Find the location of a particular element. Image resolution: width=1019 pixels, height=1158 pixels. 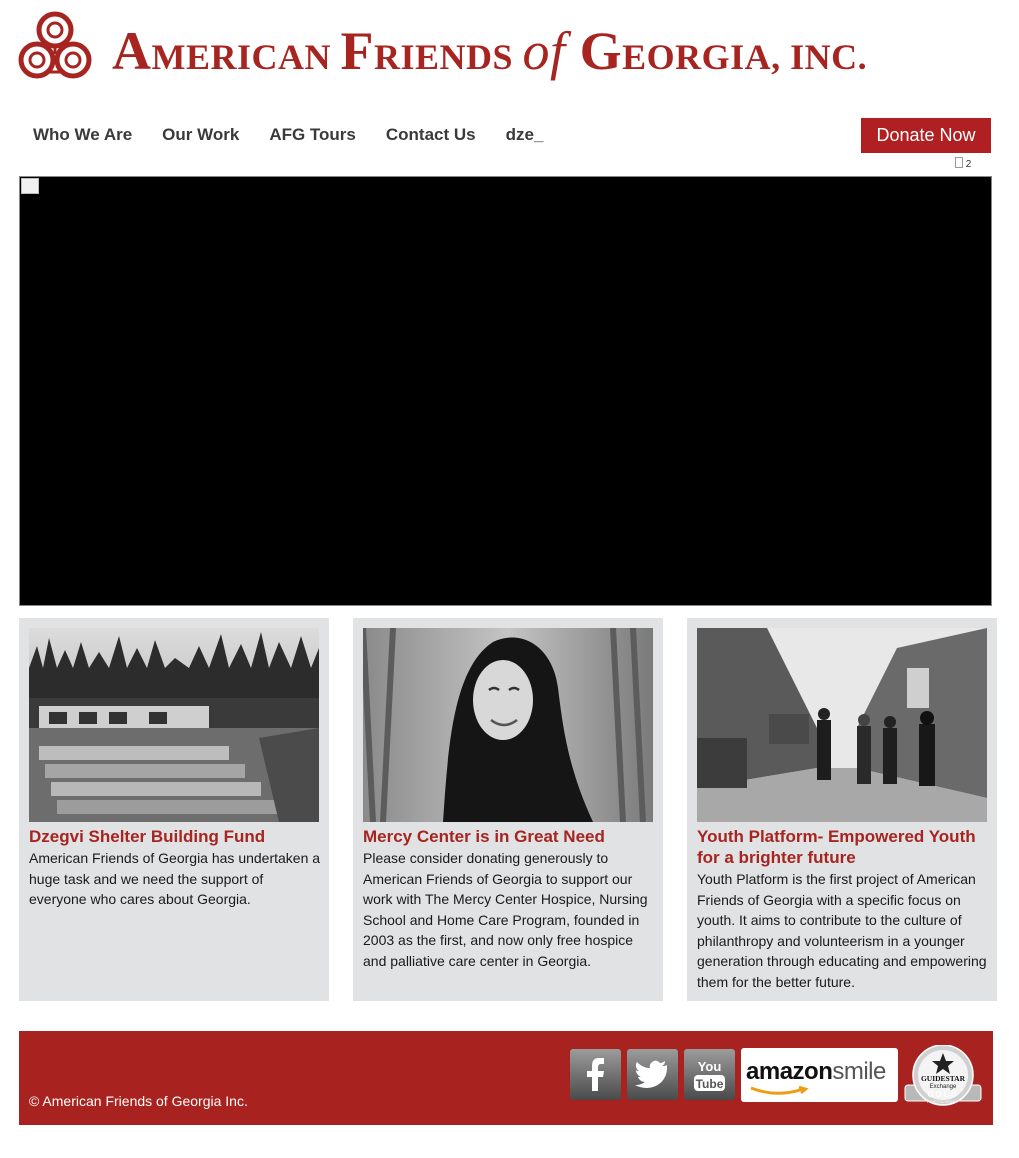

guidestar-seal: GUIDESTAR Exchange GOLD PARTICIPANT is located at coordinates (943, 1076).